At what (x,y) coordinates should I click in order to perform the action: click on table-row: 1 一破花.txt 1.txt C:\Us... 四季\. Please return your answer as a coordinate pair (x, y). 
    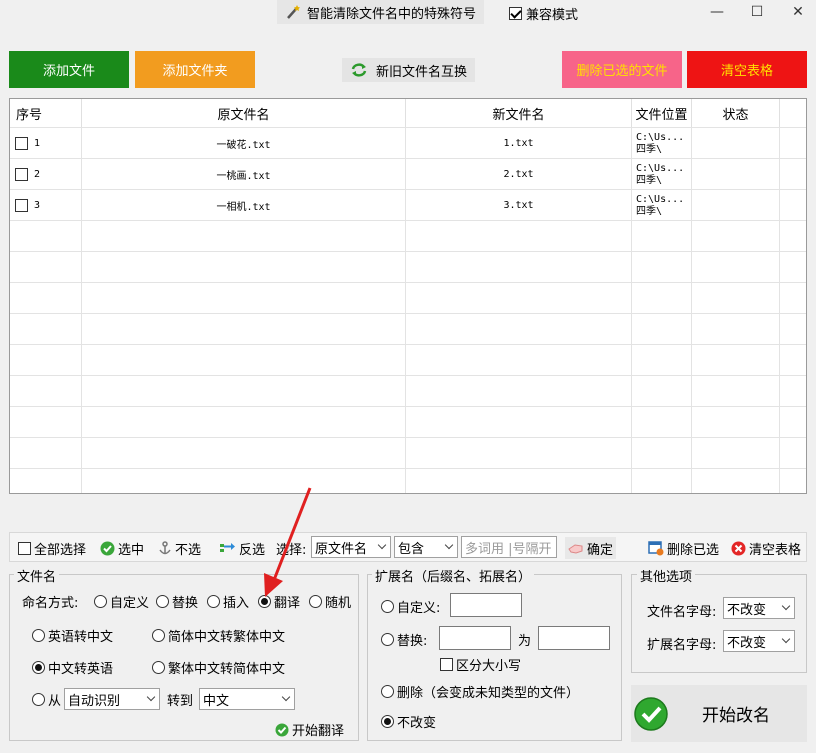
    Looking at the image, I should click on (408, 143).